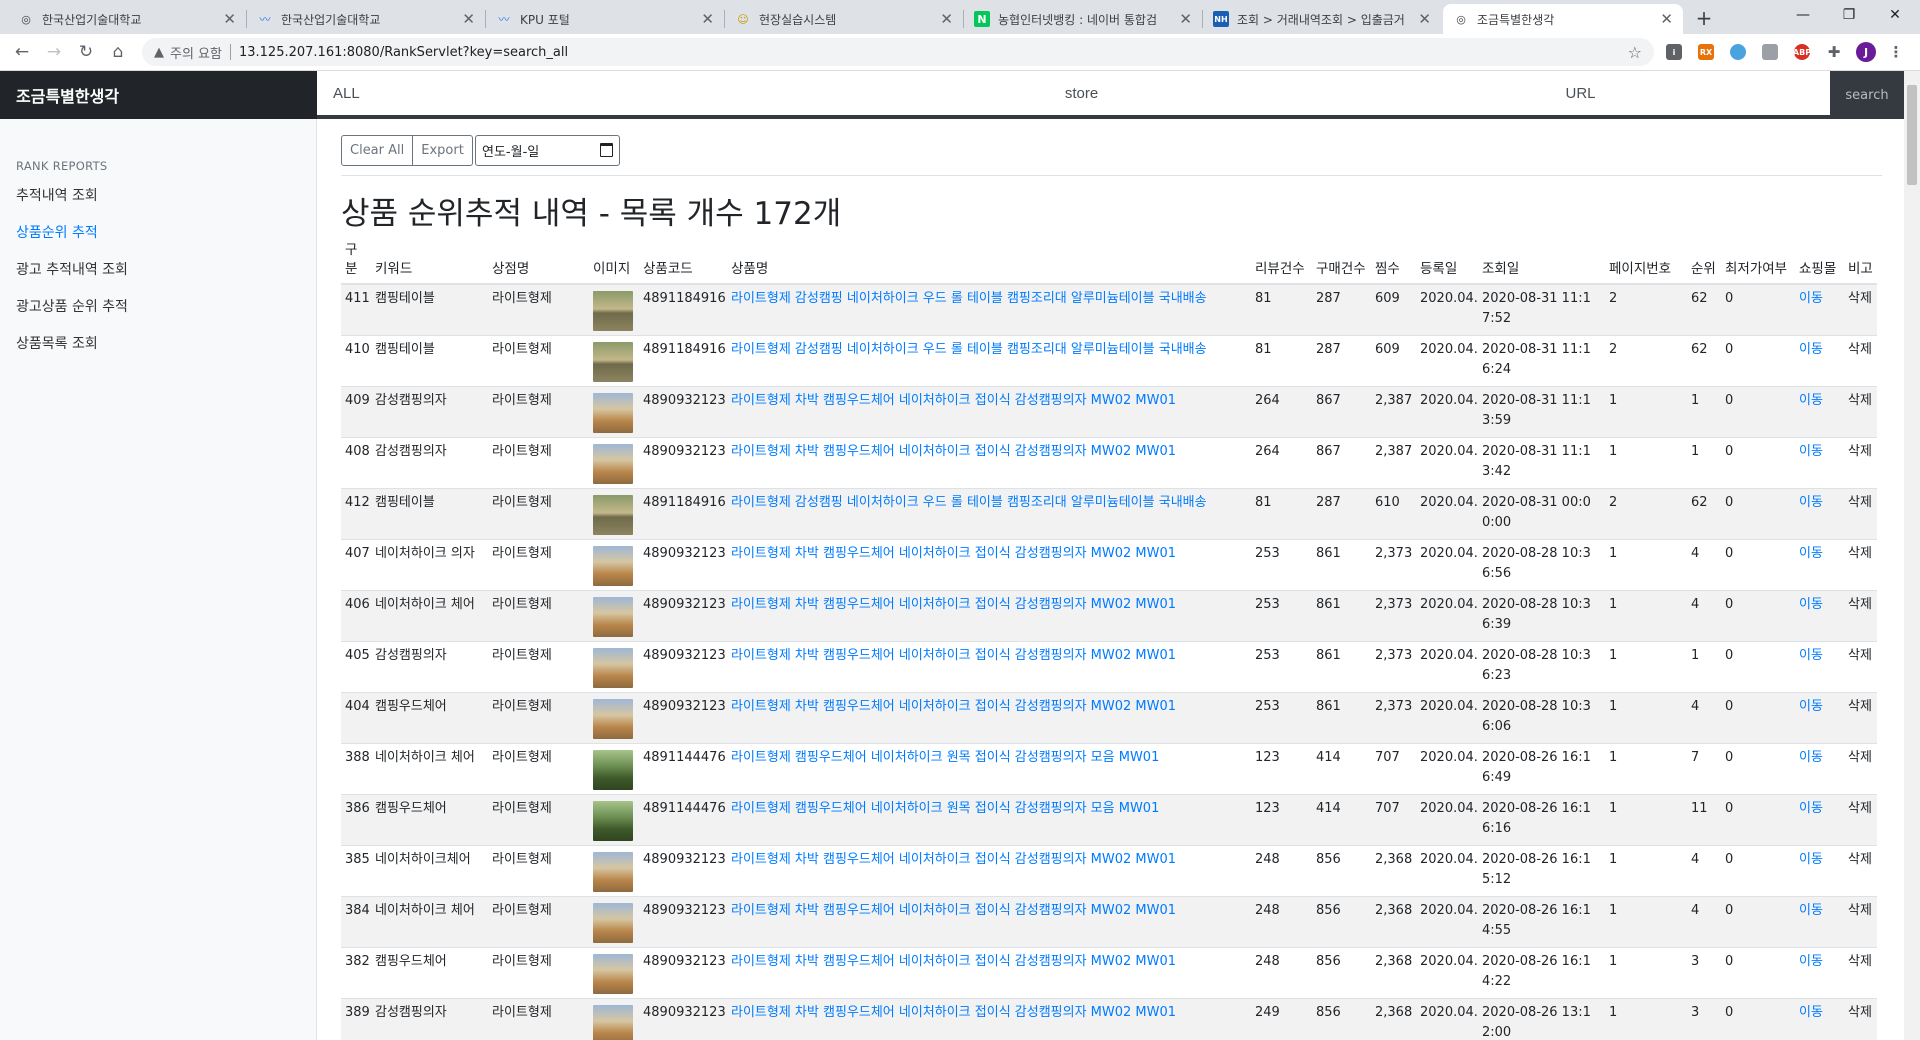 This screenshot has height=1040, width=1920. What do you see at coordinates (1912, 135) in the screenshot?
I see `scrollbar-thumb` at bounding box center [1912, 135].